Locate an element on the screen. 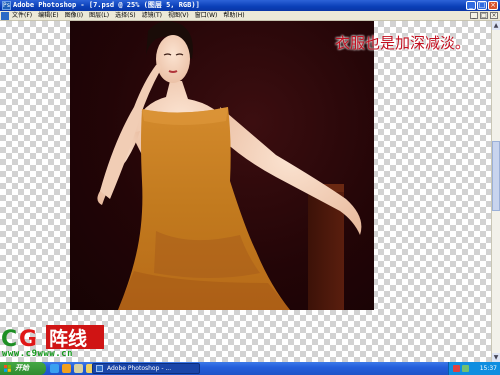 The image size is (500, 375). taskbar: 开始 Adobe Photoshop - ... 15:37 is located at coordinates (250, 368).